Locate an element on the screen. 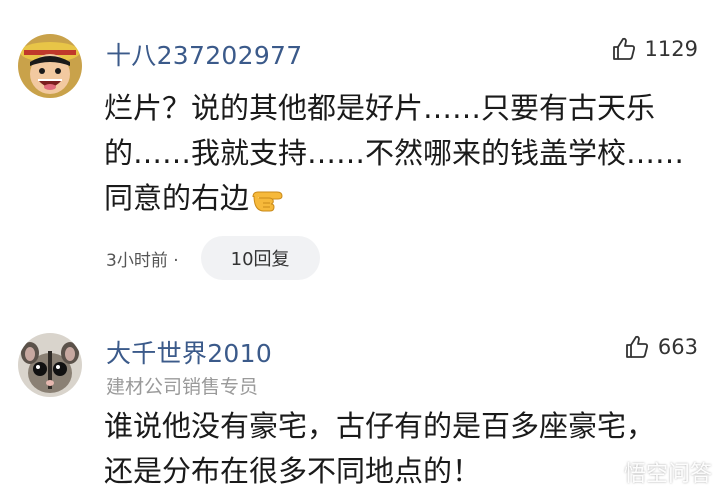  replies-button: 10回复 is located at coordinates (260, 258).